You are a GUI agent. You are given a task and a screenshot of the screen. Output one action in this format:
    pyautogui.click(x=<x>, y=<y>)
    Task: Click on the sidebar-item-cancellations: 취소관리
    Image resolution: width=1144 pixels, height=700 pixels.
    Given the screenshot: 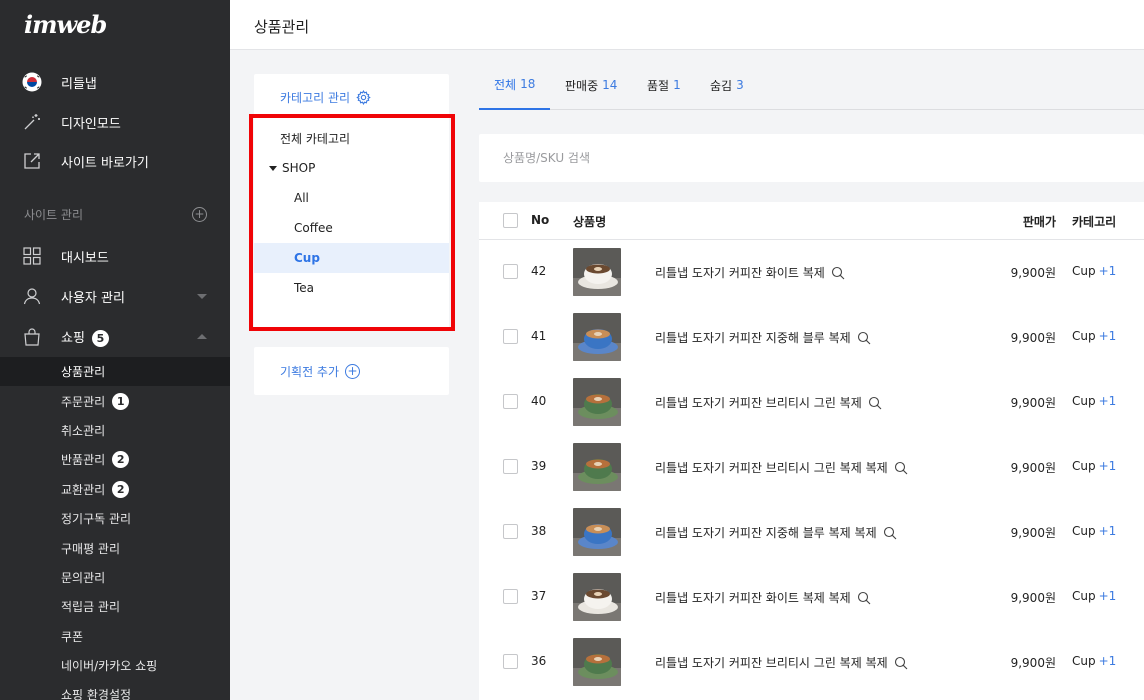 What is the action you would take?
    pyautogui.click(x=115, y=430)
    